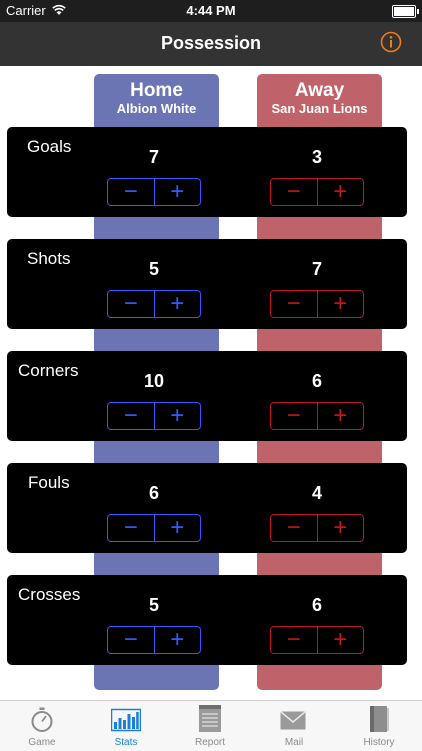 The image size is (422, 751). Describe the element at coordinates (126, 720) in the screenshot. I see `bar-chart-icon` at that location.